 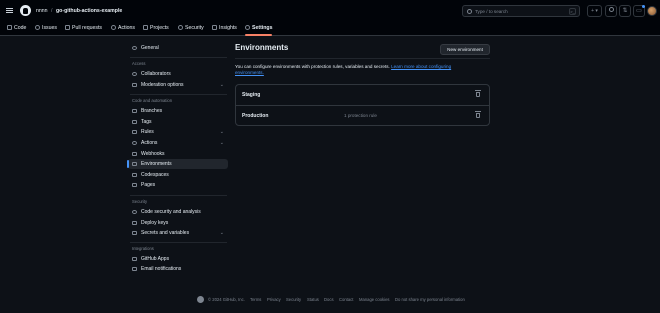 What do you see at coordinates (274, 299) in the screenshot?
I see `footer-link-privacy: Privacy` at bounding box center [274, 299].